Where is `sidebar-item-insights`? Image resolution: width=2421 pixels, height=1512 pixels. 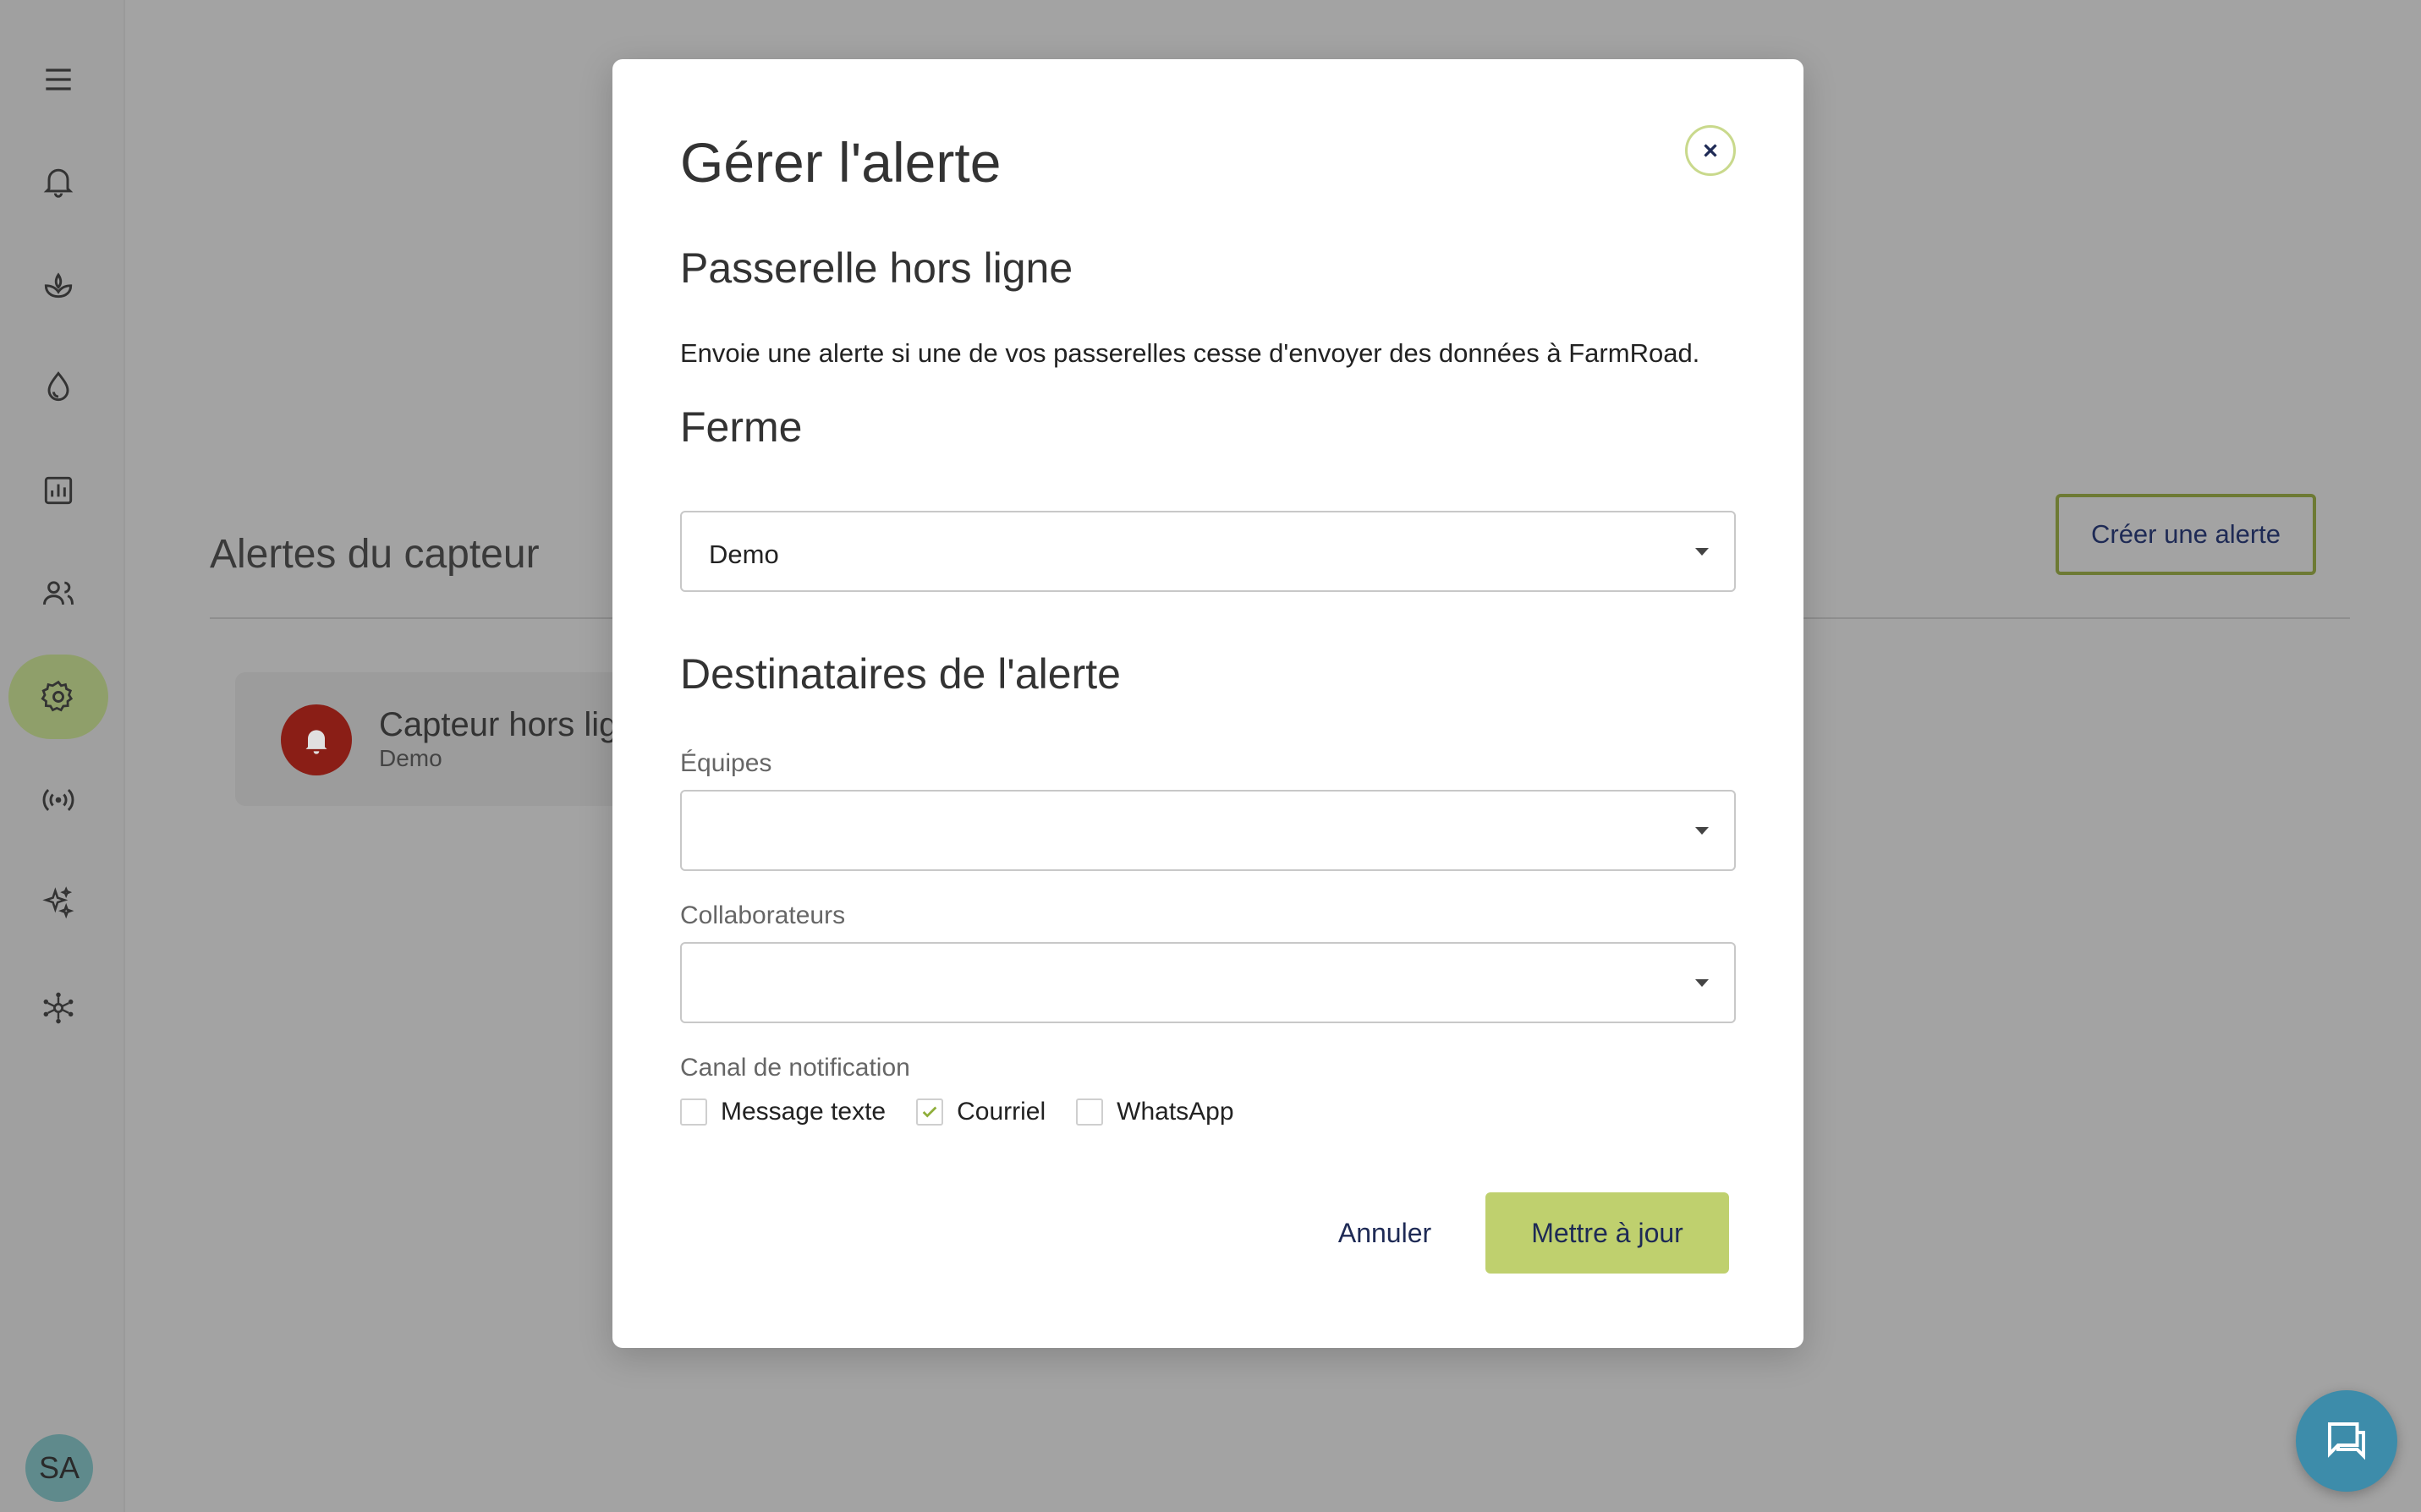
sidebar-item-insights is located at coordinates (58, 903).